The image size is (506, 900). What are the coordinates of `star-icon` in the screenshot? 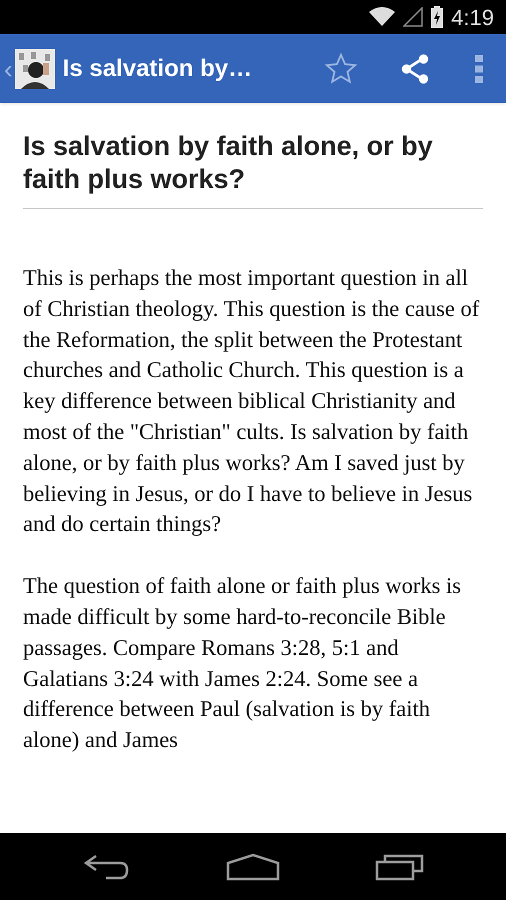 It's located at (341, 69).